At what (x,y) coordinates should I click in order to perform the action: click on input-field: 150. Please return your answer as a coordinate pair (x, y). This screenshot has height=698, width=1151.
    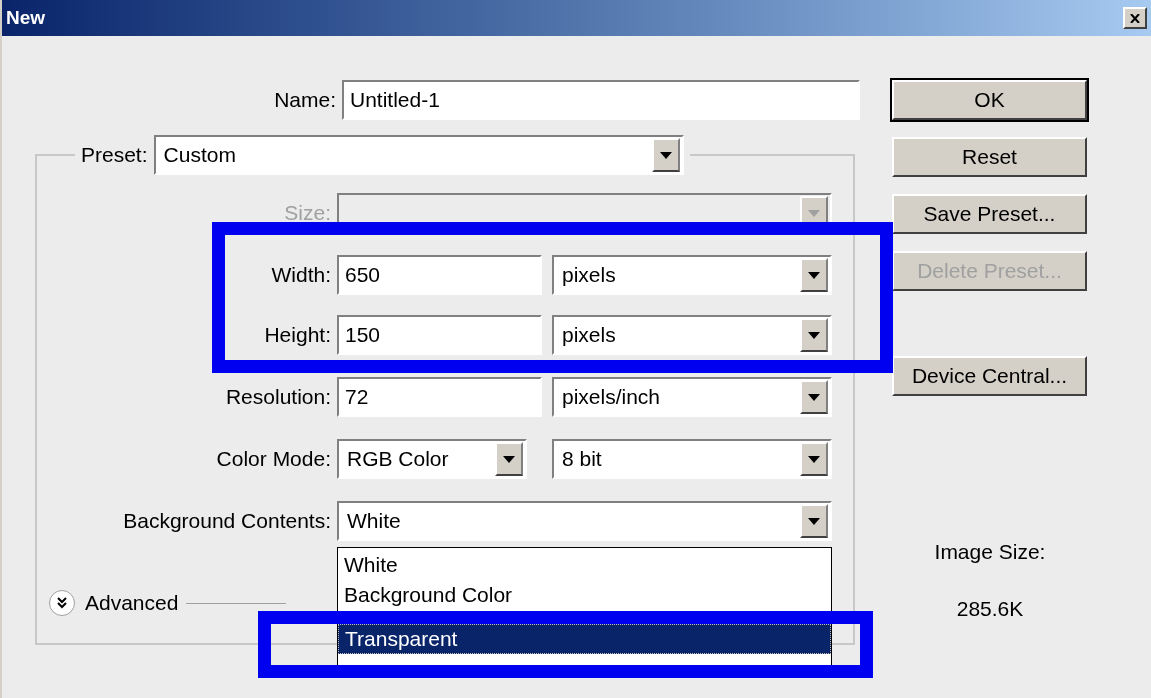
    Looking at the image, I should click on (439, 335).